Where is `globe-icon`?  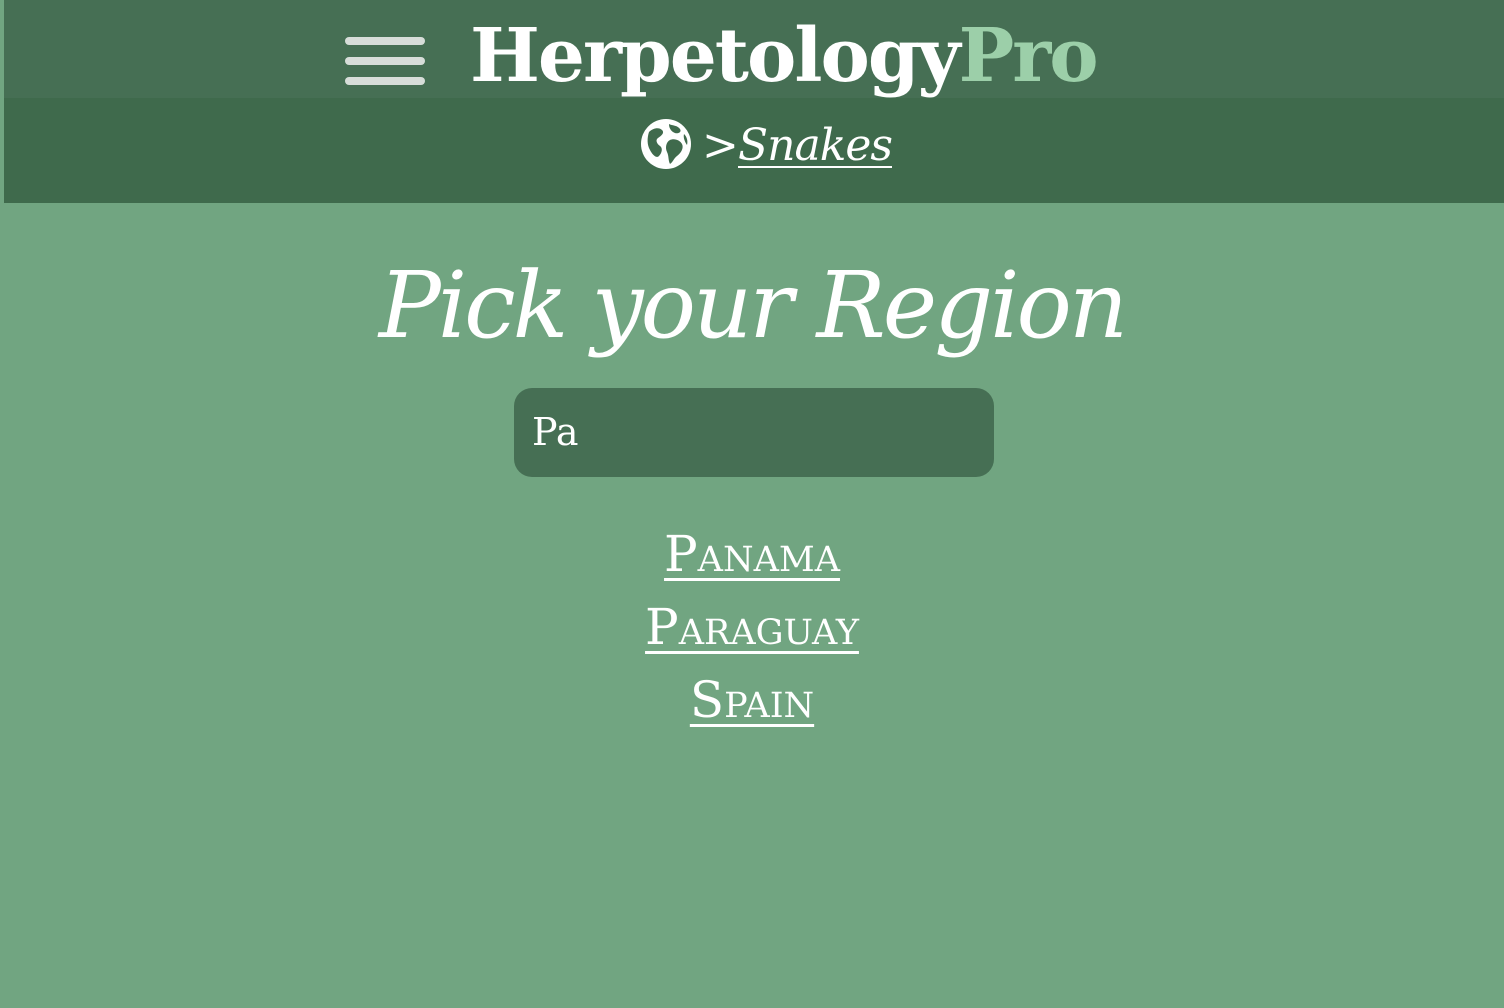
globe-icon is located at coordinates (666, 144).